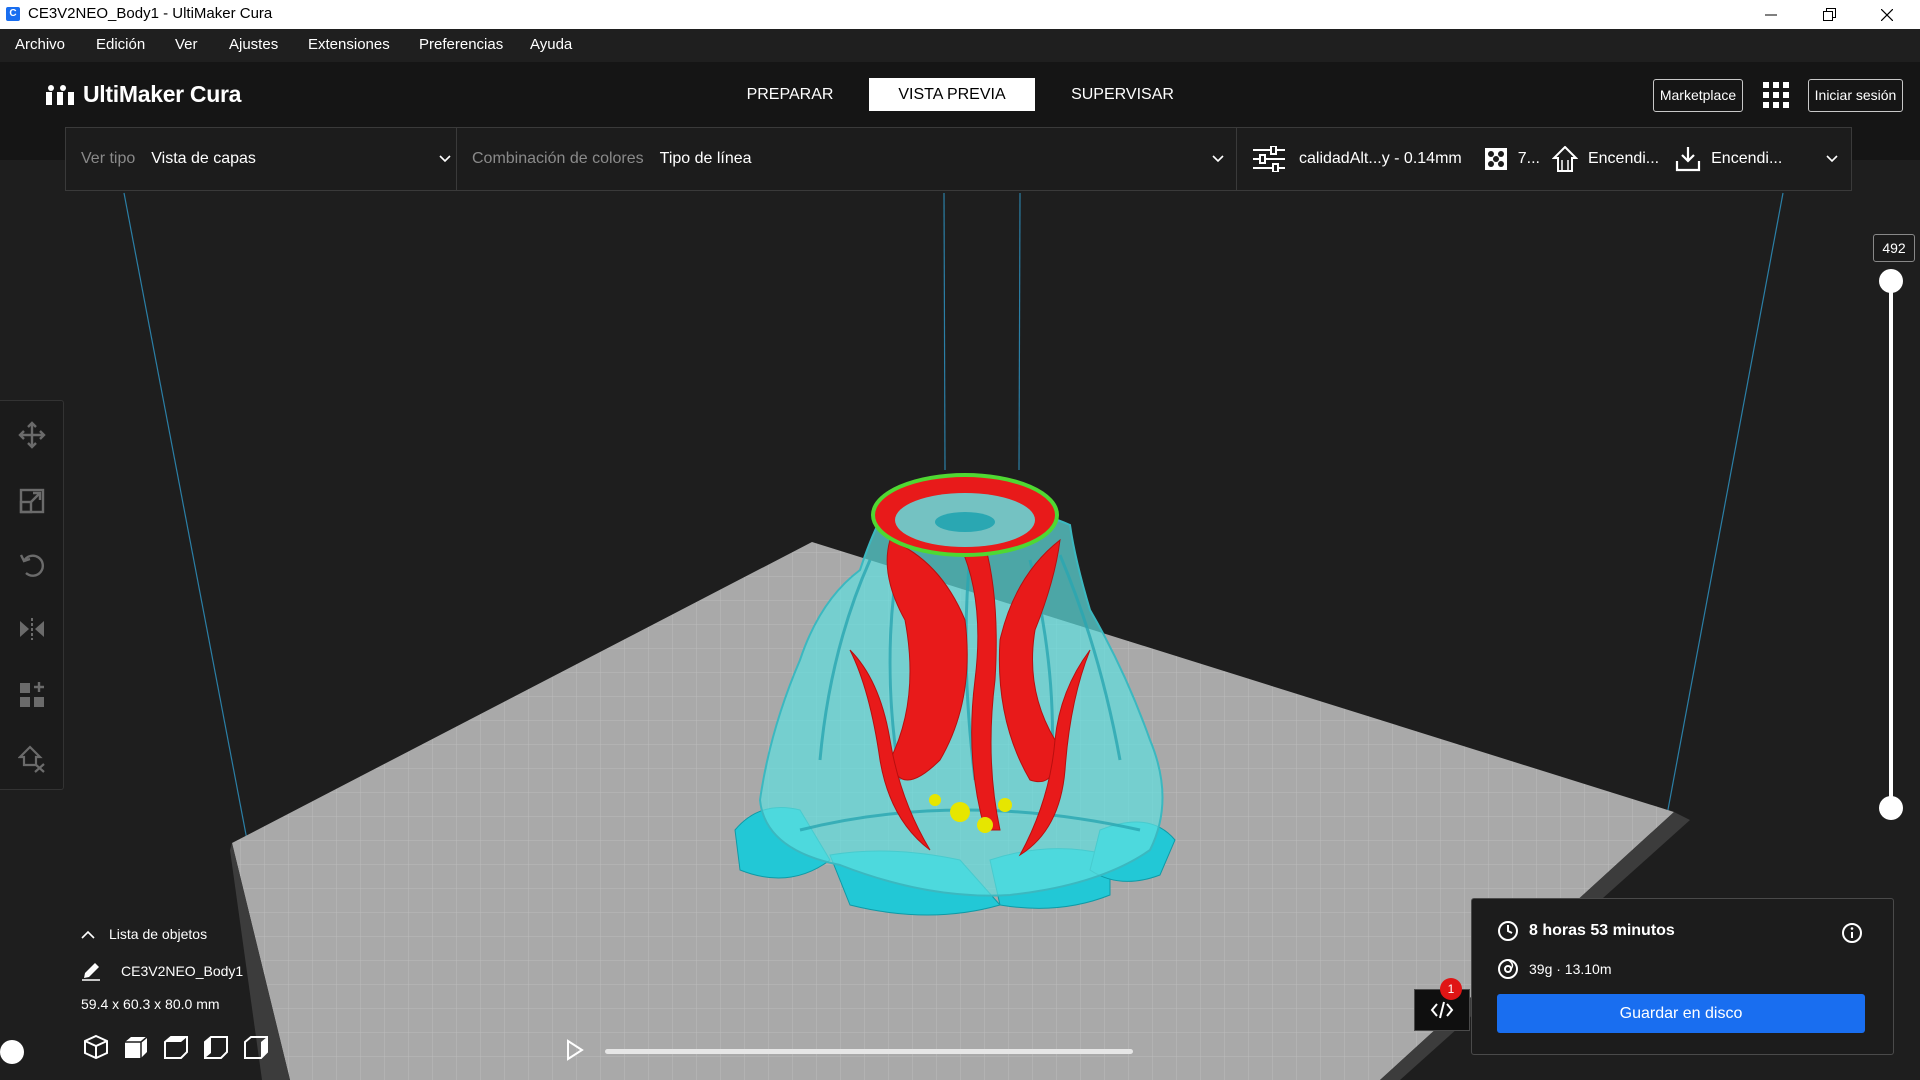  What do you see at coordinates (461, 44) in the screenshot?
I see `menu-preferencias: Preferencias` at bounding box center [461, 44].